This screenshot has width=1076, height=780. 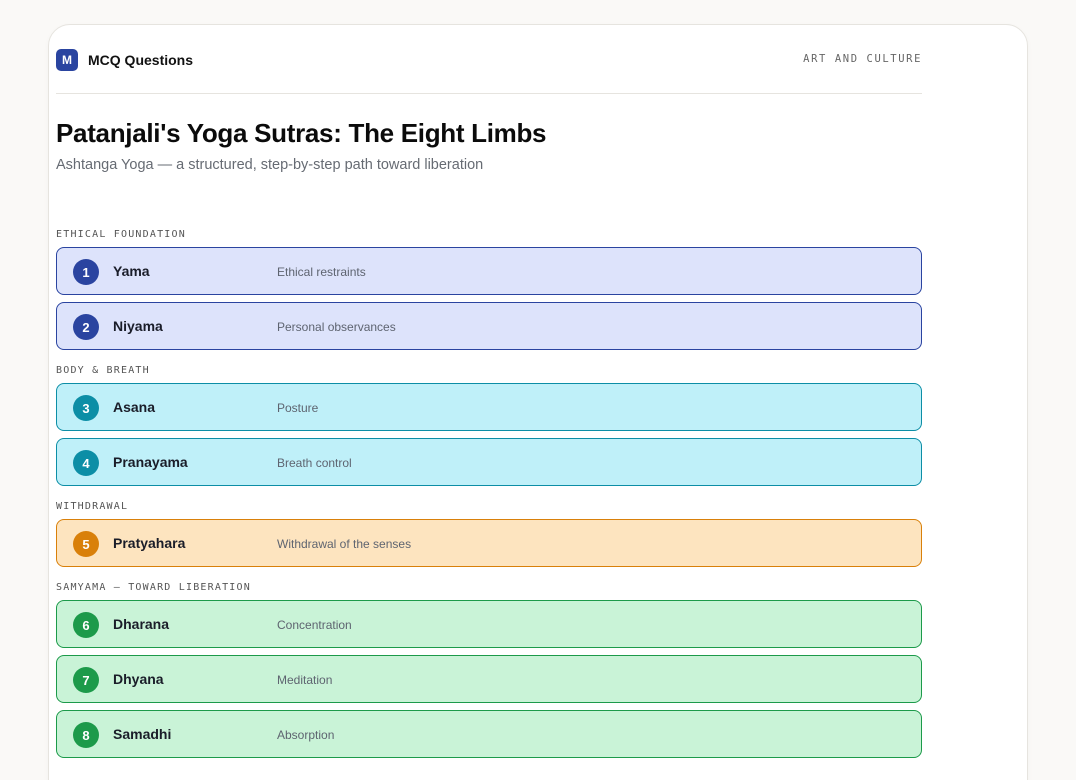 I want to click on limb-number-badge: 3, so click(x=86, y=408).